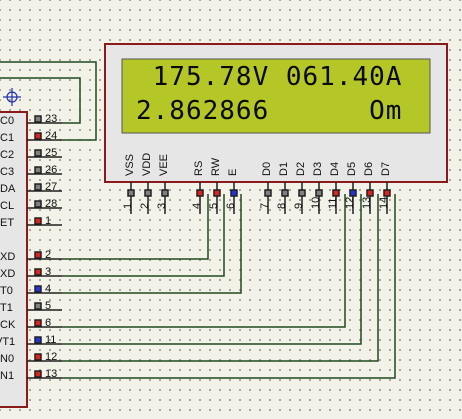 The image size is (462, 419). I want to click on mcu-pin-label: CK, so click(8, 325).